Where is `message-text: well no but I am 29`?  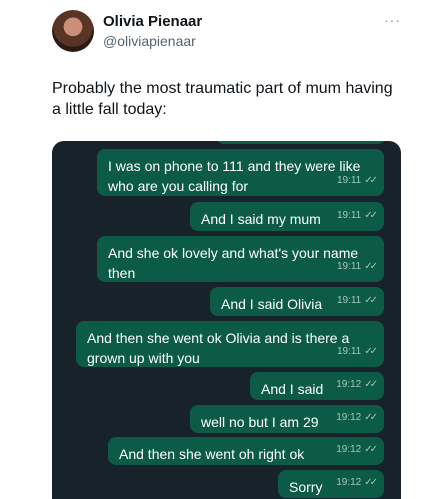
message-text: well no but I am 29 is located at coordinates (260, 422).